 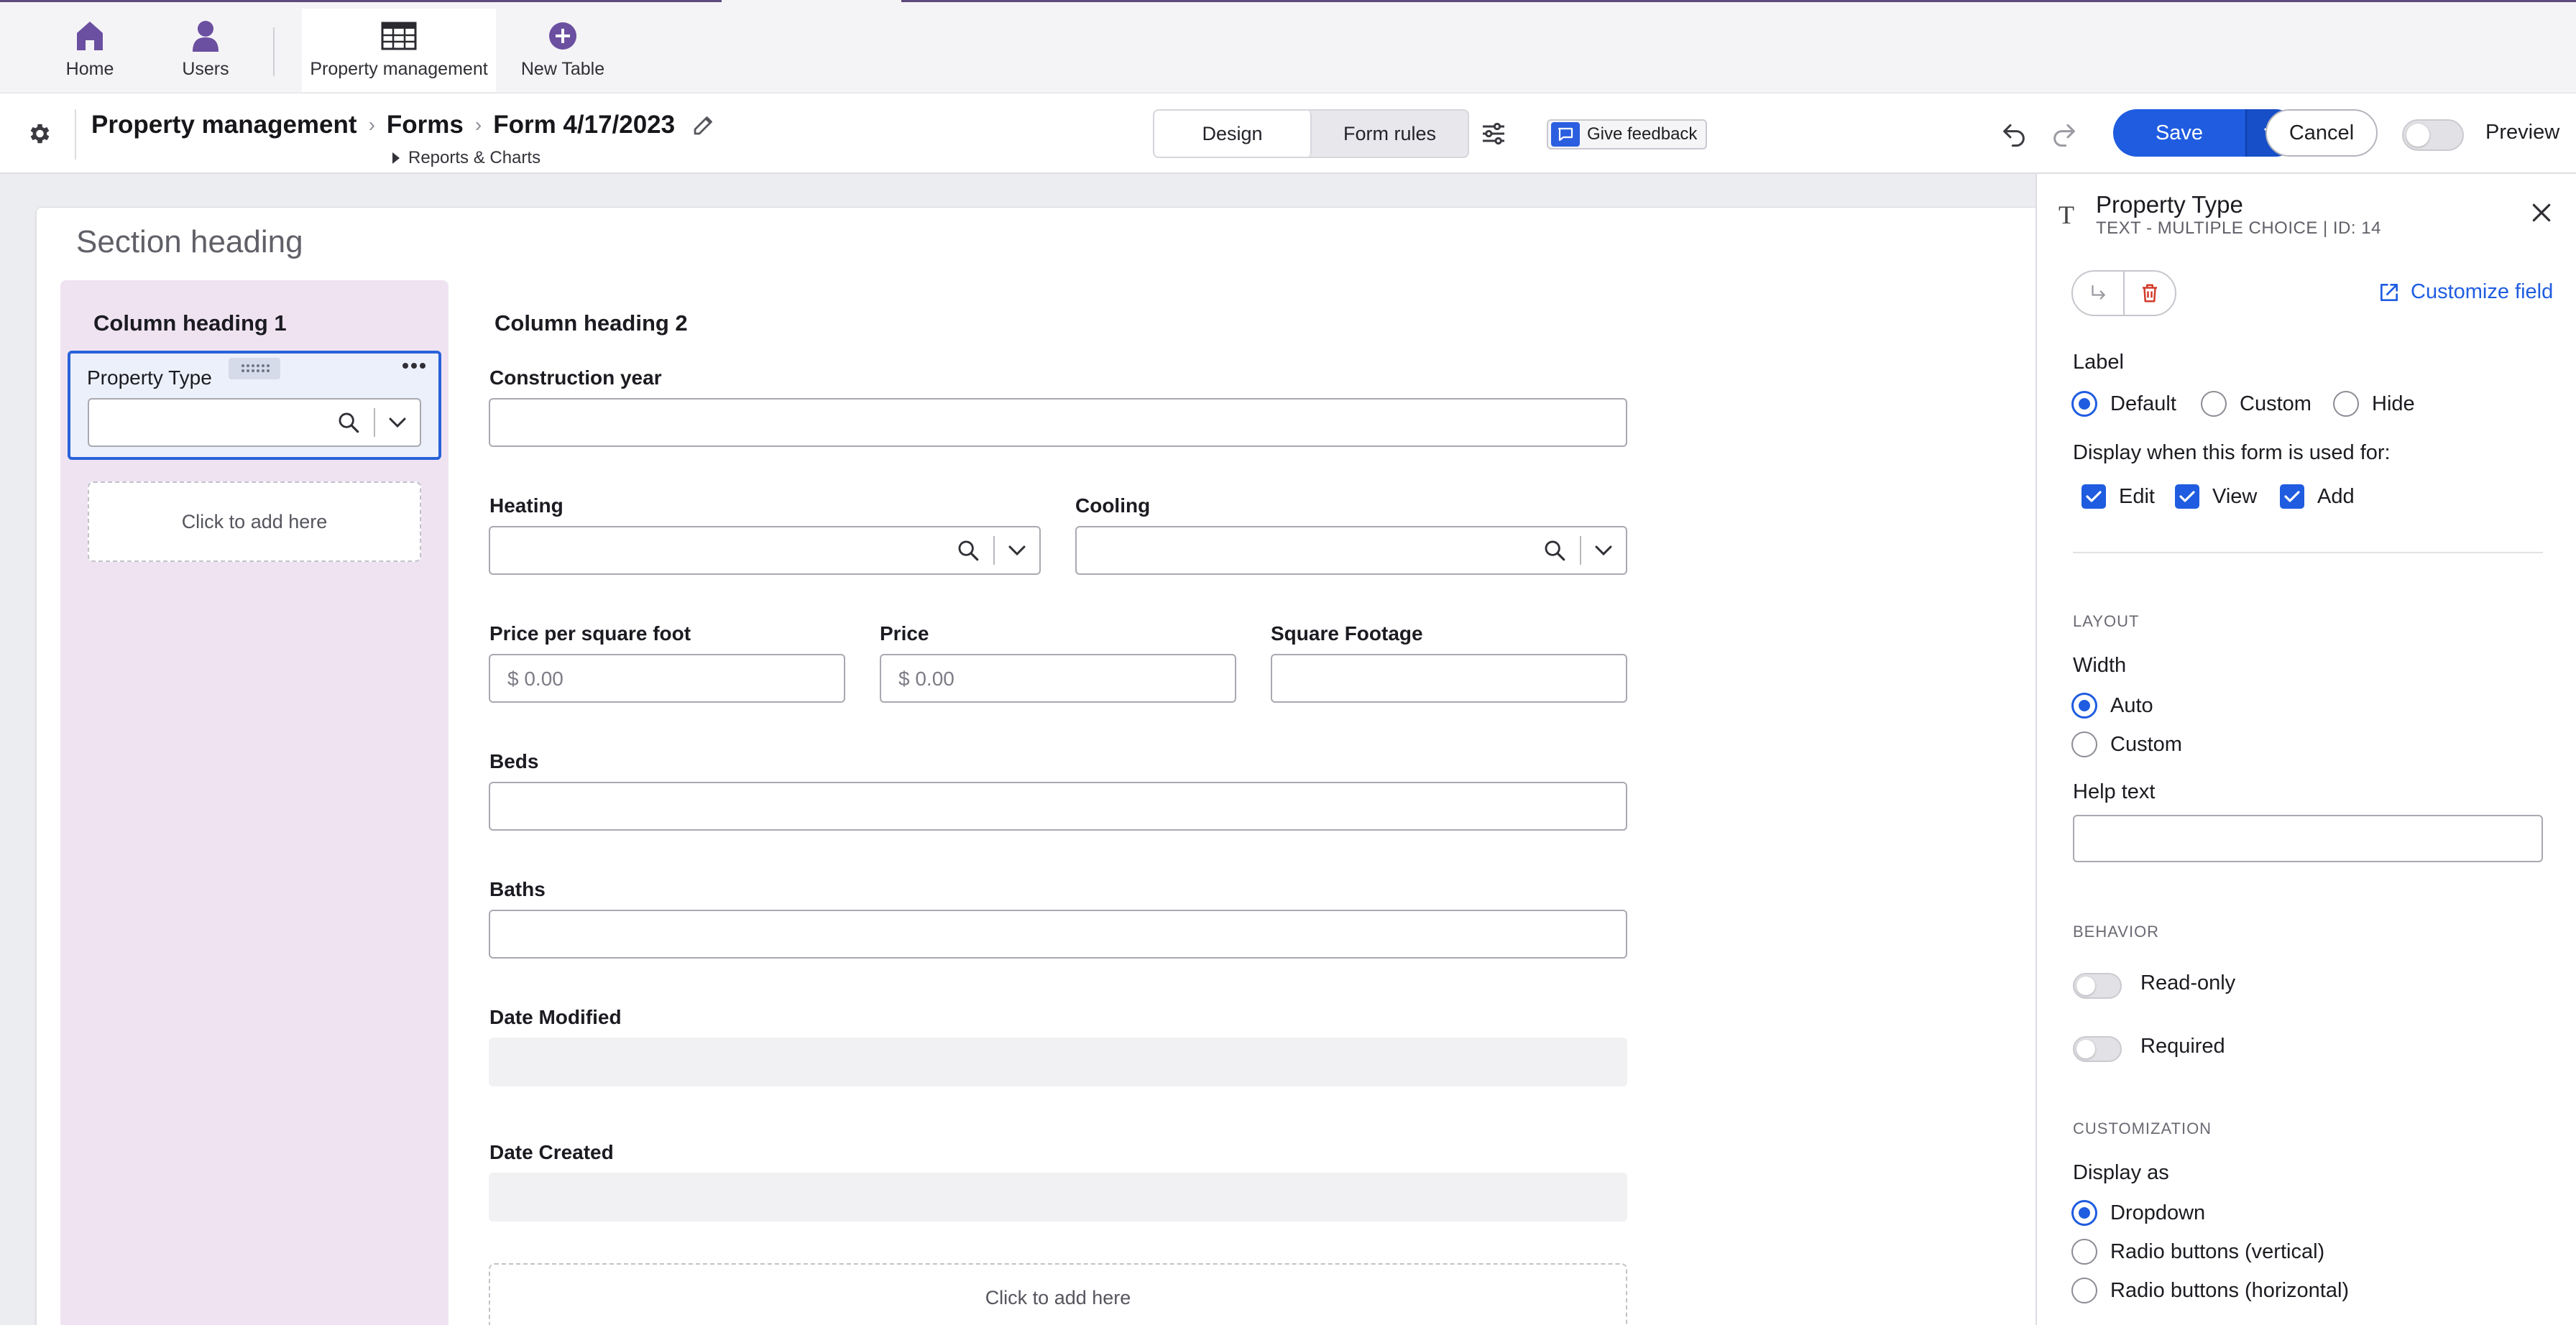 I want to click on customize-field-link: Customize field, so click(x=2465, y=292).